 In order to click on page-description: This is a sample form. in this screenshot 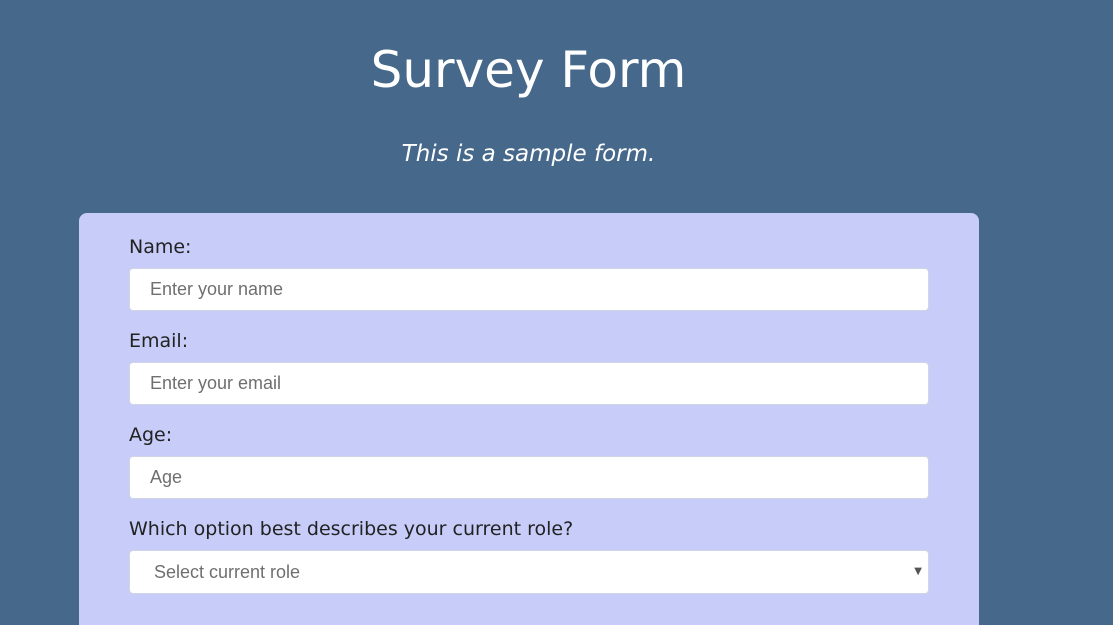, I will do `click(528, 154)`.